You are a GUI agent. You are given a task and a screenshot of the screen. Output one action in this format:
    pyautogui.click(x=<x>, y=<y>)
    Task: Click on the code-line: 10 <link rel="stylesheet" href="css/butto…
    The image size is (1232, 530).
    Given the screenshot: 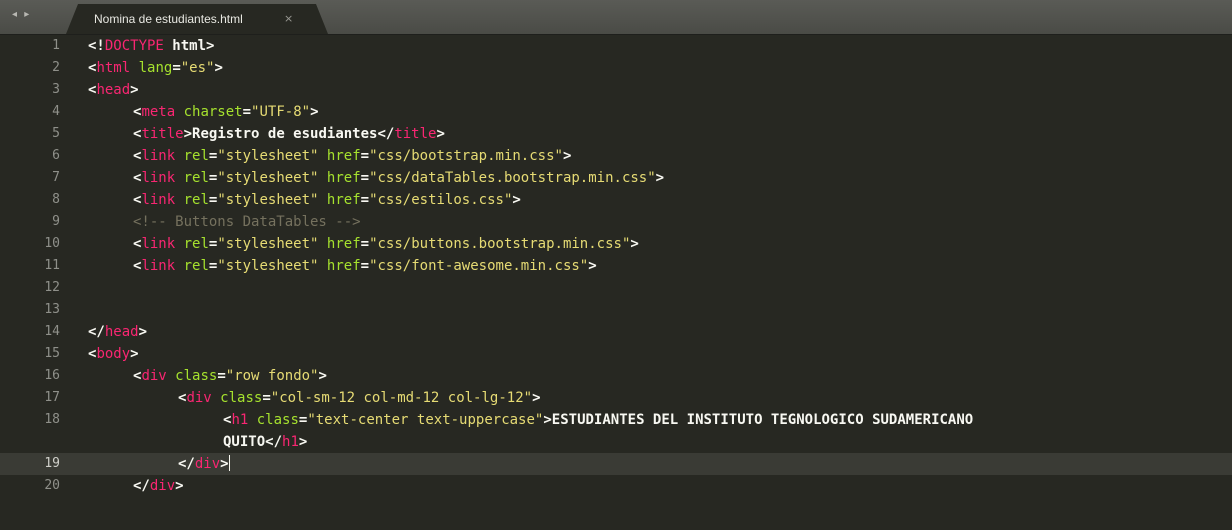 What is the action you would take?
    pyautogui.click(x=616, y=244)
    